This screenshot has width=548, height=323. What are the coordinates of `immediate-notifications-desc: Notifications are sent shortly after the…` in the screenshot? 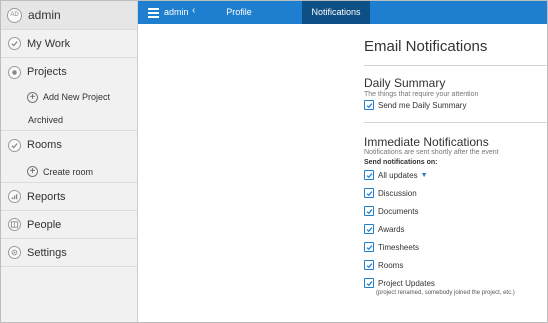 It's located at (431, 152).